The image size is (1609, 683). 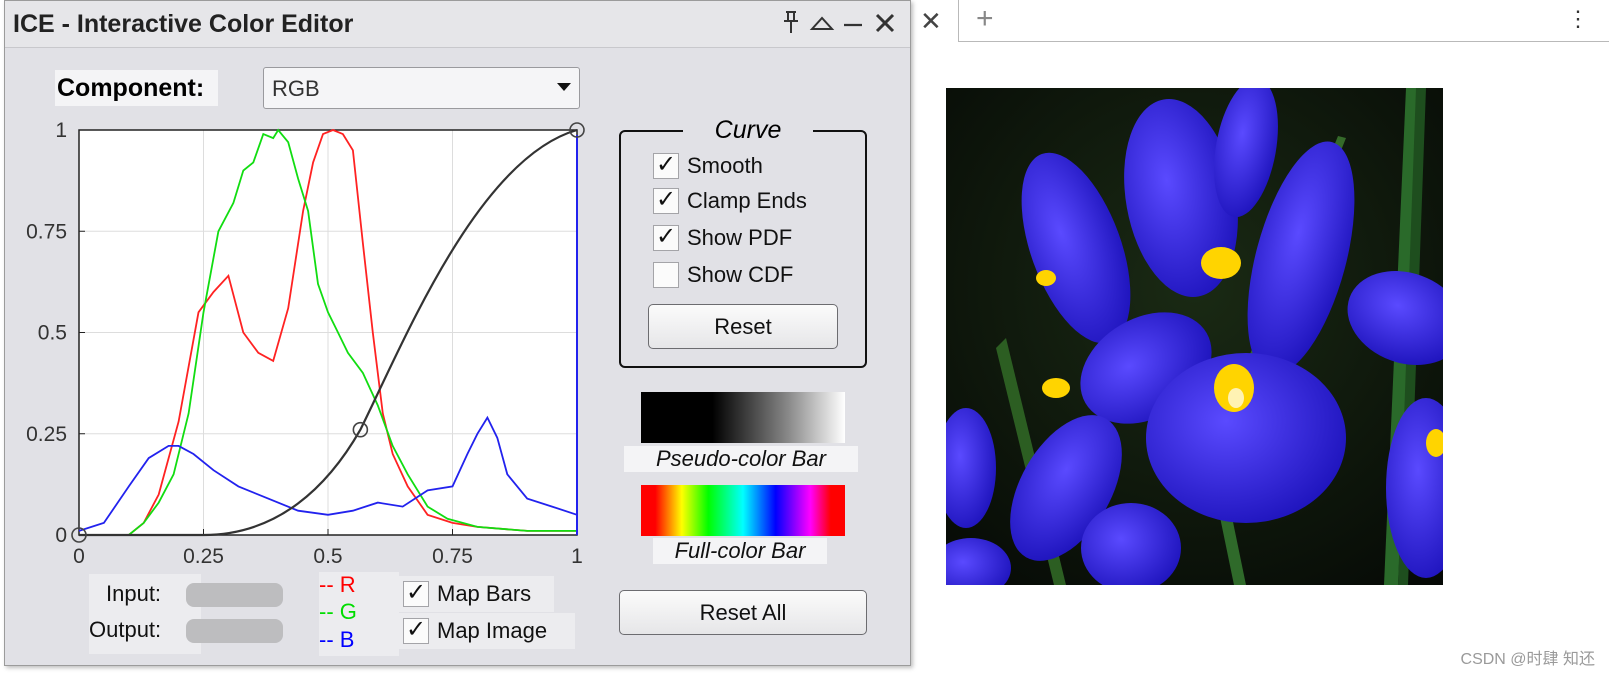 I want to click on checkbox-box, so click(x=666, y=275).